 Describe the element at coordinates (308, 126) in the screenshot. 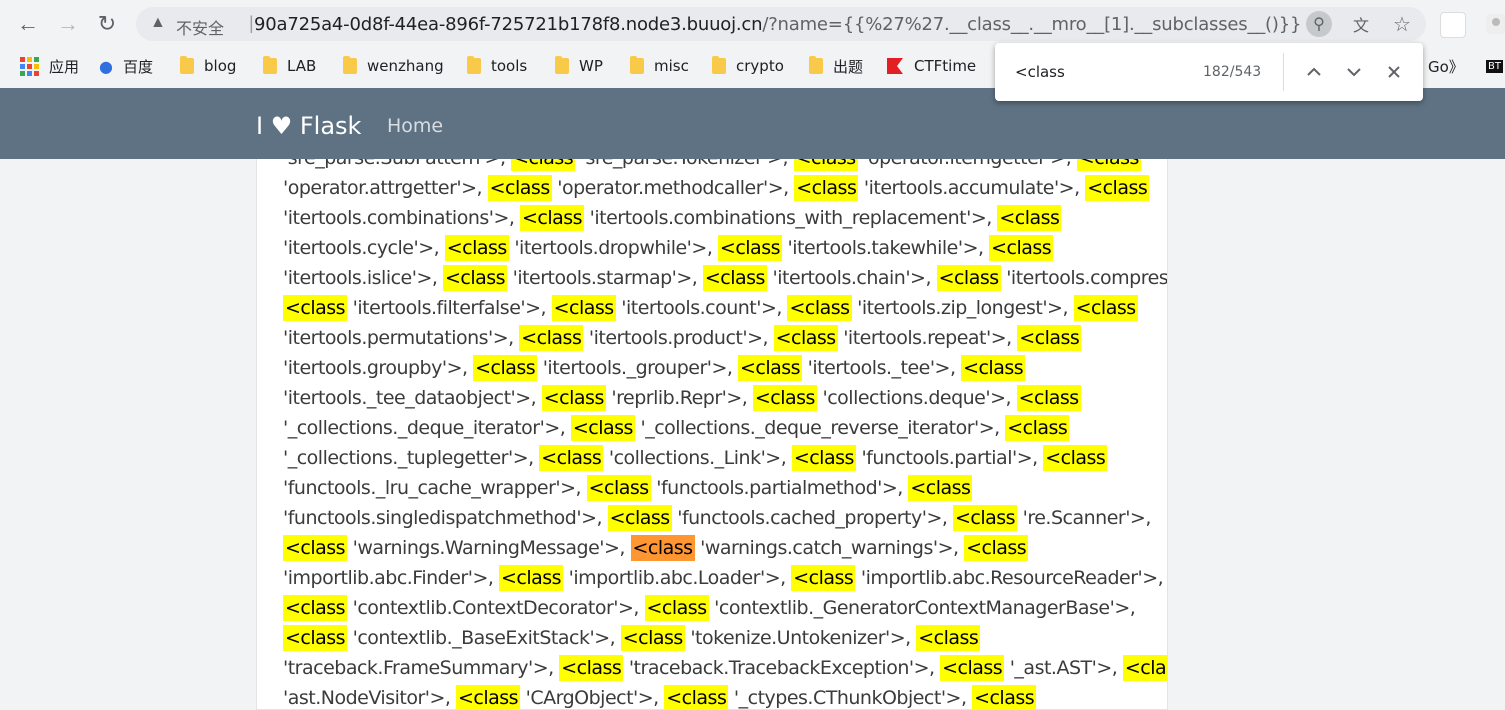

I see `site-brand: I ♥ Flask` at that location.